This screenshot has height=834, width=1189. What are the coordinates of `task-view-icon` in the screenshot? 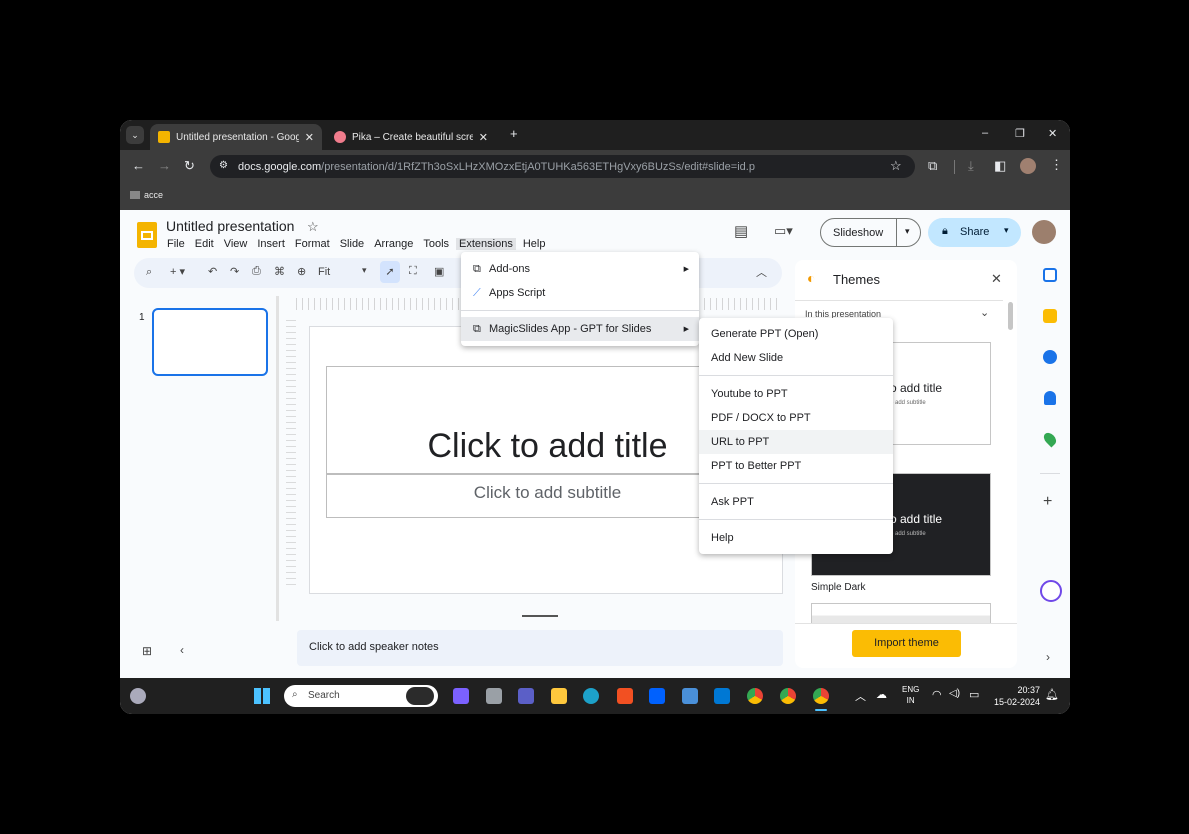 It's located at (494, 696).